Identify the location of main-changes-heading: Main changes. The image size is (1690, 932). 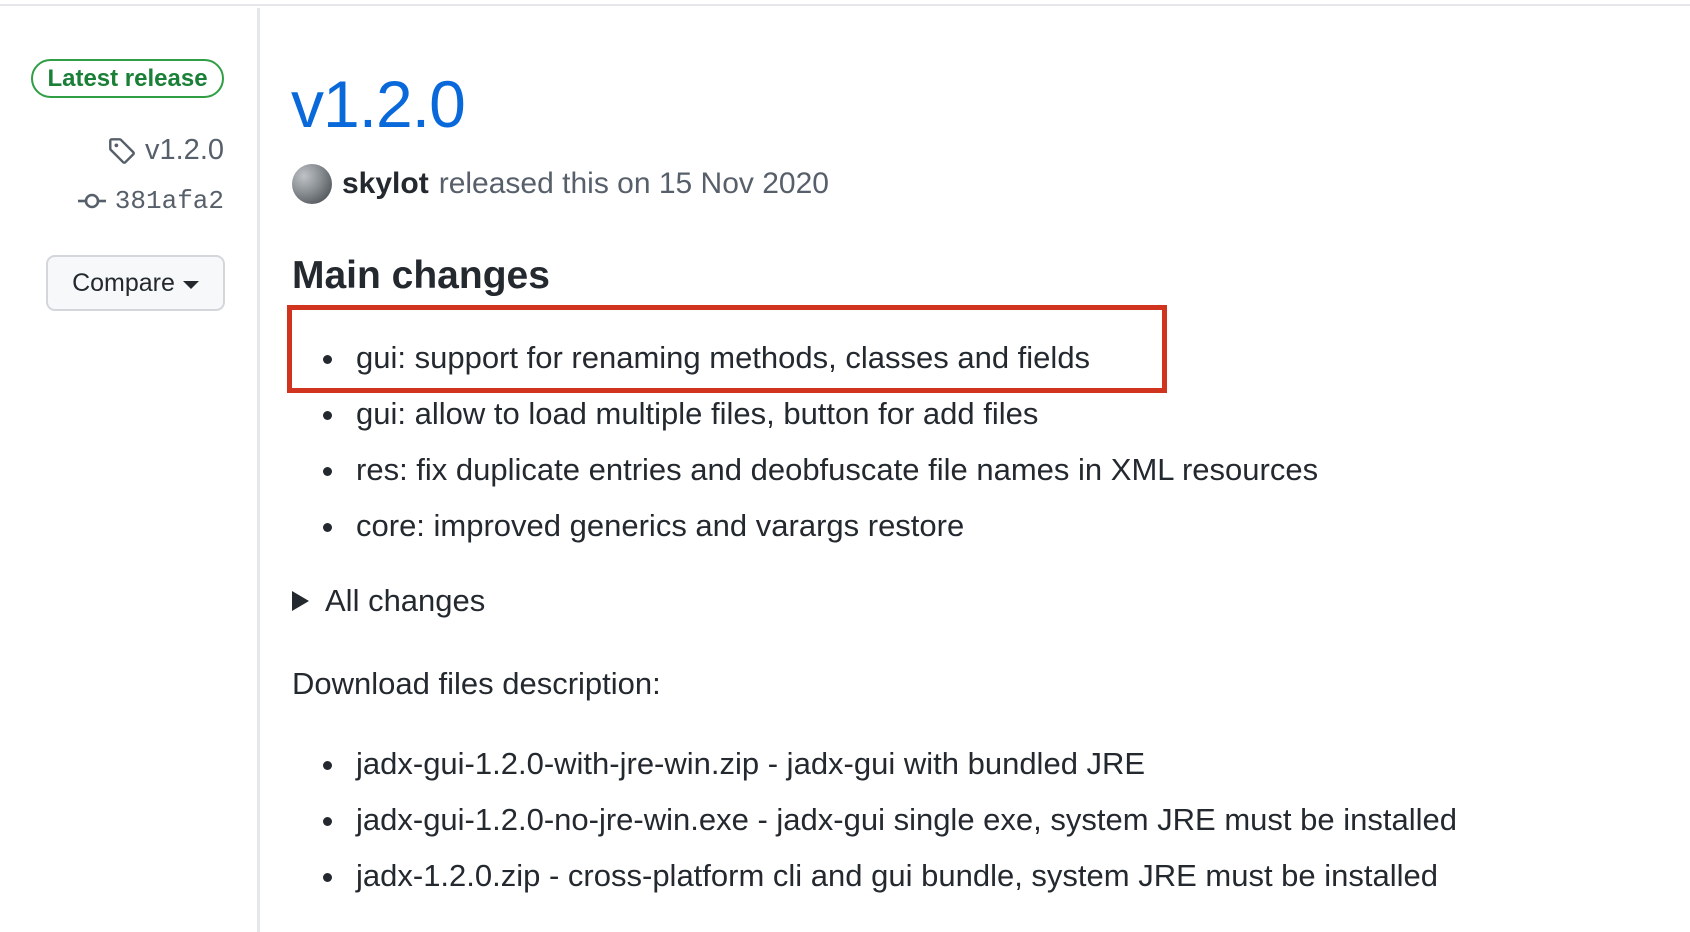
(421, 275).